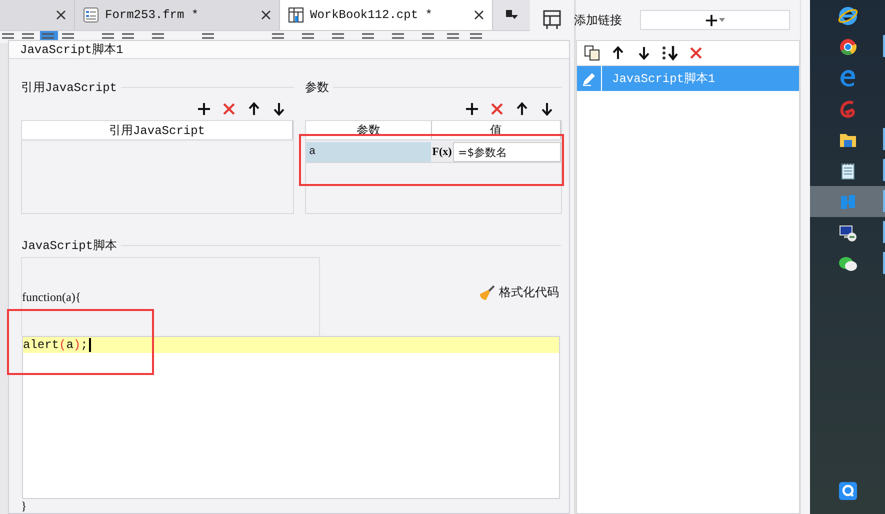 This screenshot has height=514, width=885. I want to click on column-header: 引用JavaScript, so click(157, 130).